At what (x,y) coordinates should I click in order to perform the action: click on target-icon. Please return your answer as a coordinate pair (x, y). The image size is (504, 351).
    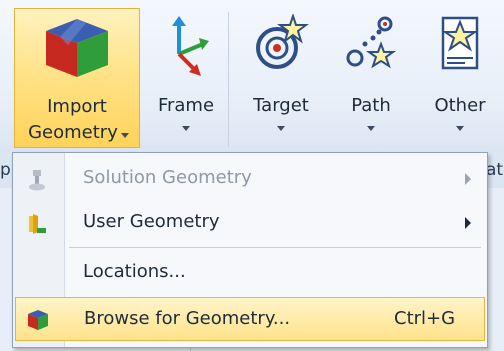
    Looking at the image, I should click on (281, 46).